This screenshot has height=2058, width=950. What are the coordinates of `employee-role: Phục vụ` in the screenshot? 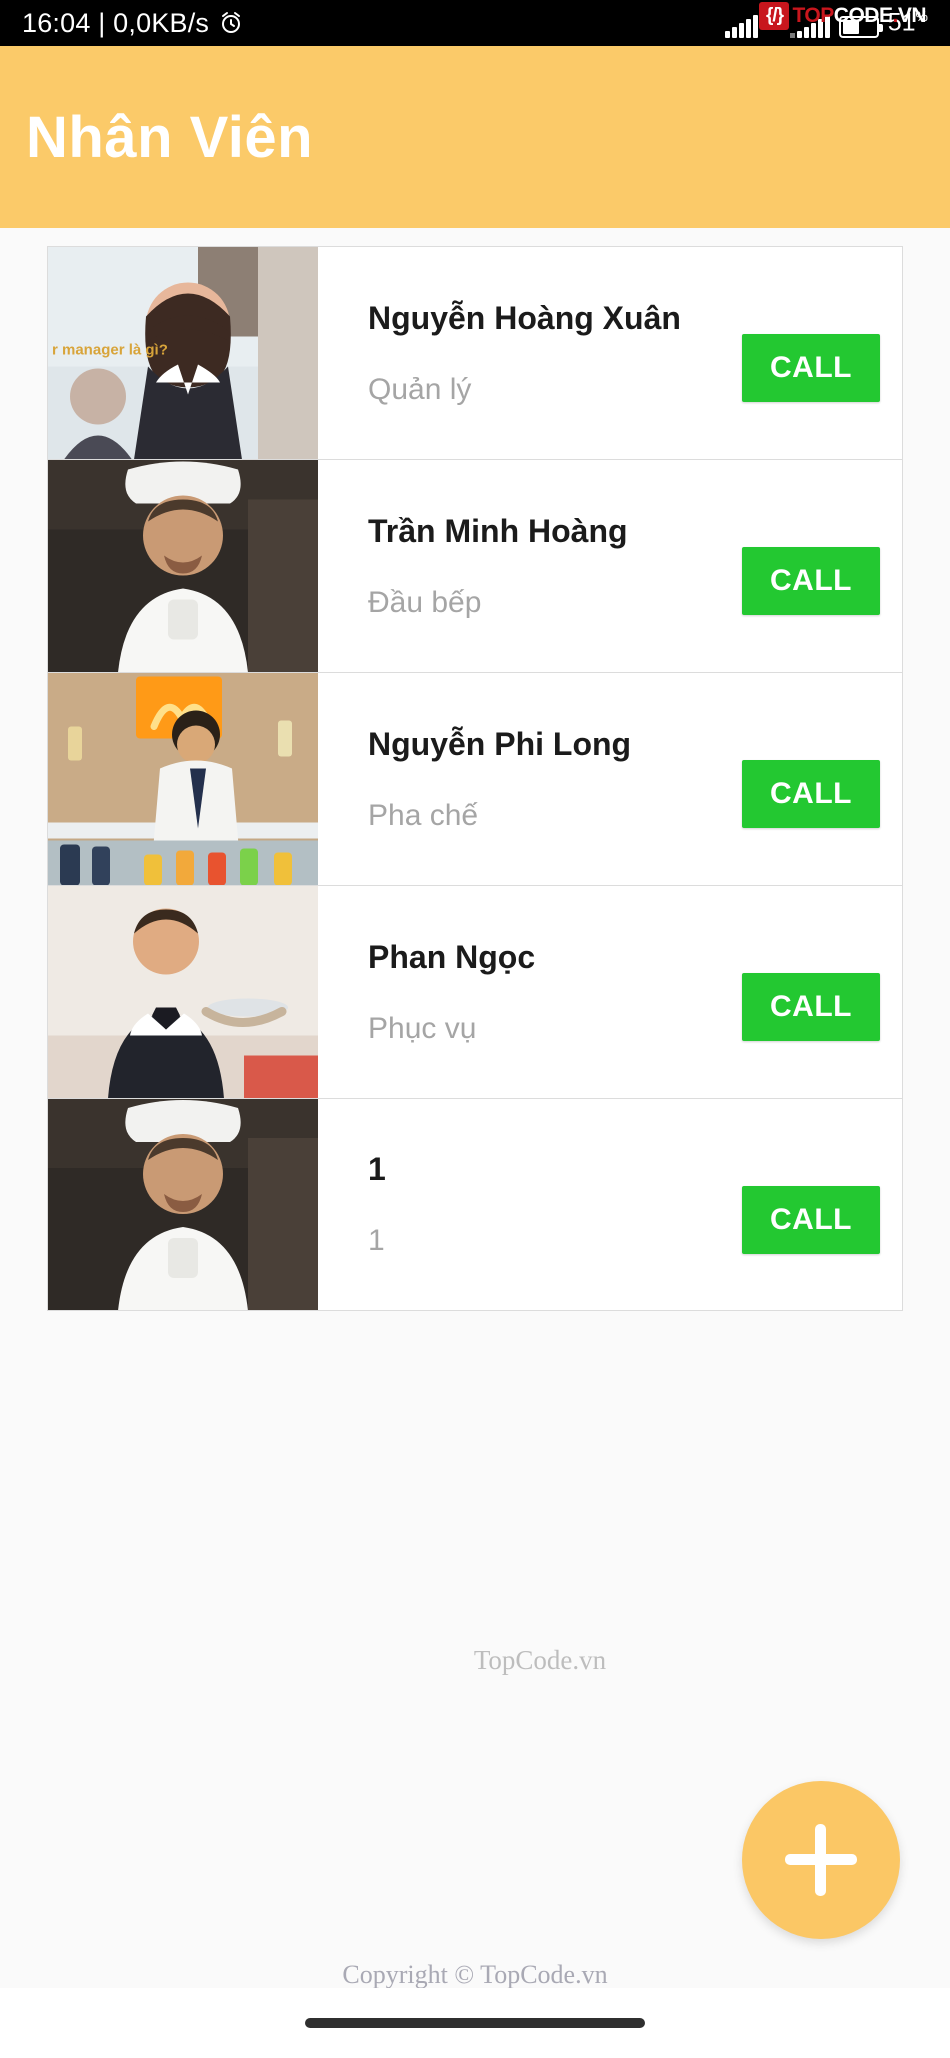 It's located at (422, 1028).